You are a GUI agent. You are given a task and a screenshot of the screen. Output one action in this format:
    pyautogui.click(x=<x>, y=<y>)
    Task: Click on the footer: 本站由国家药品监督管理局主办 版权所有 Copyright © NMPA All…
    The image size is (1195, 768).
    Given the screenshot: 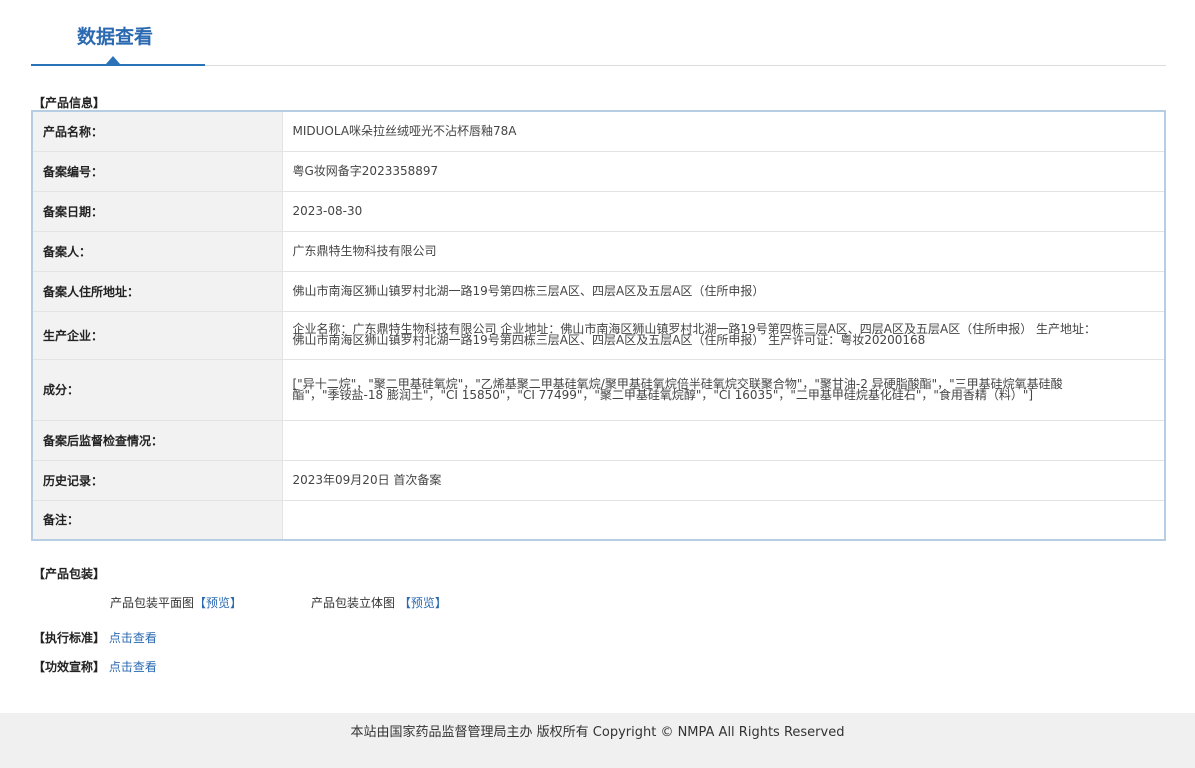 What is the action you would take?
    pyautogui.click(x=597, y=740)
    